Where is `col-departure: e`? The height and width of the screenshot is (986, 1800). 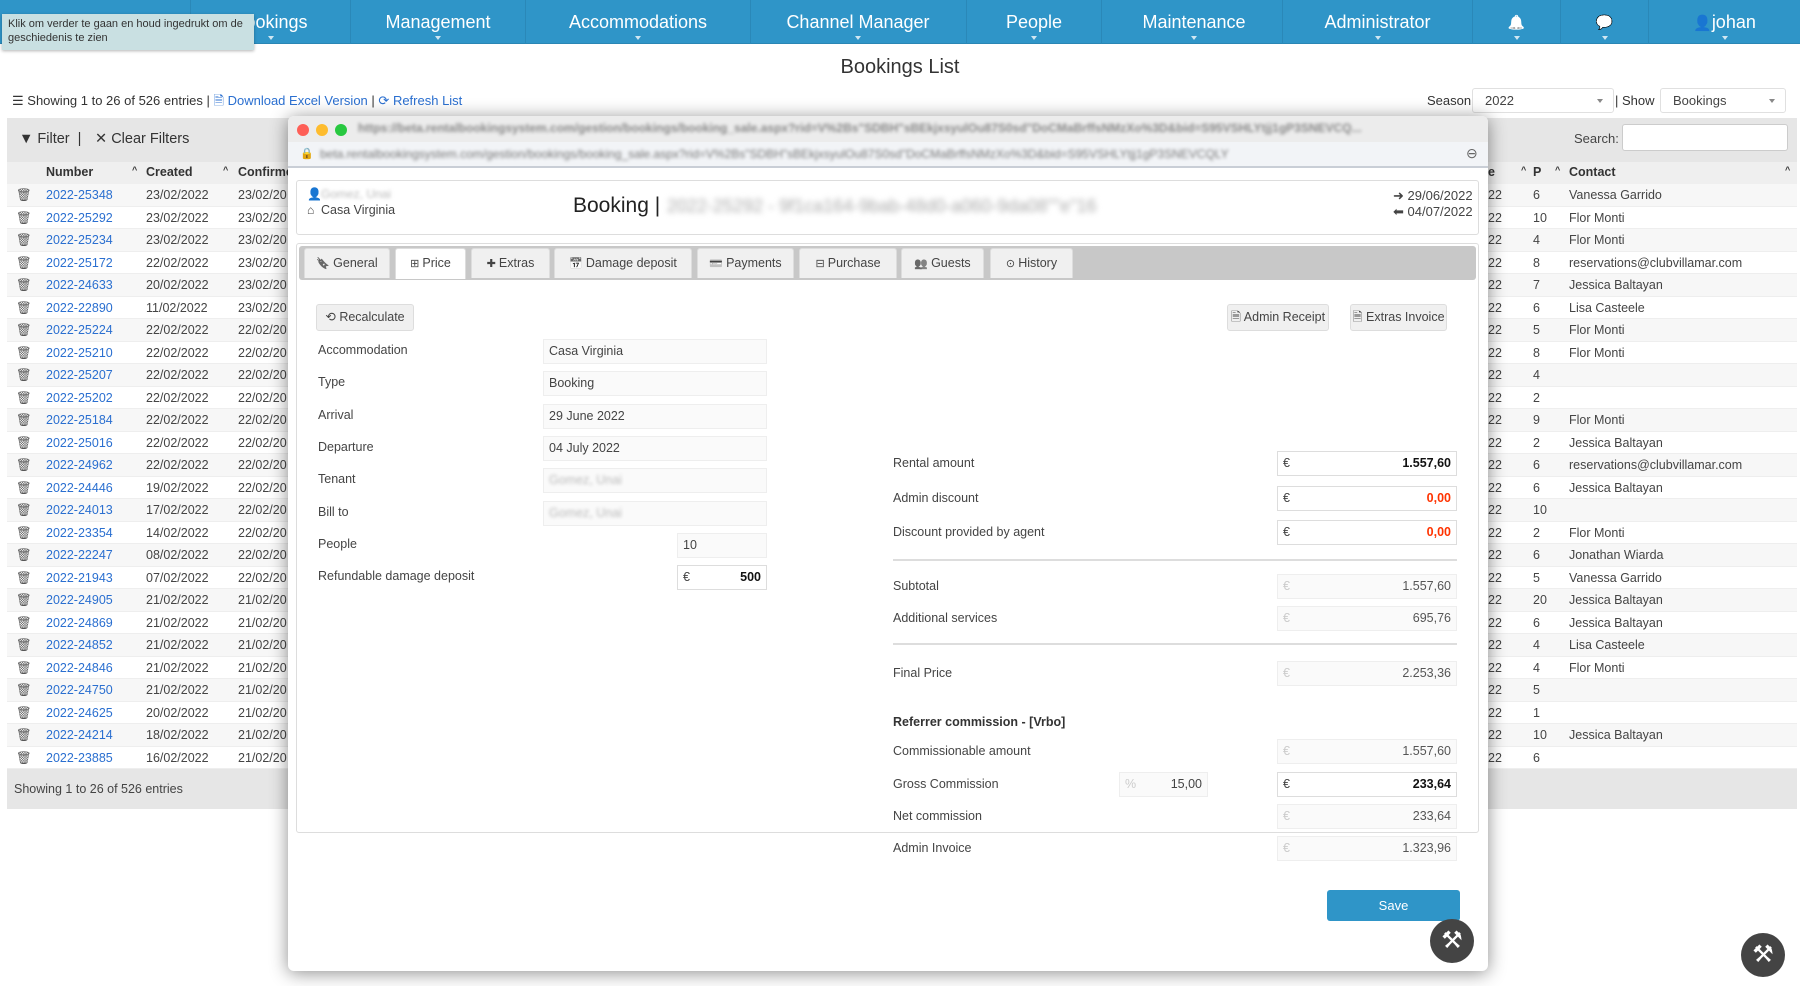 col-departure: e is located at coordinates (1491, 172).